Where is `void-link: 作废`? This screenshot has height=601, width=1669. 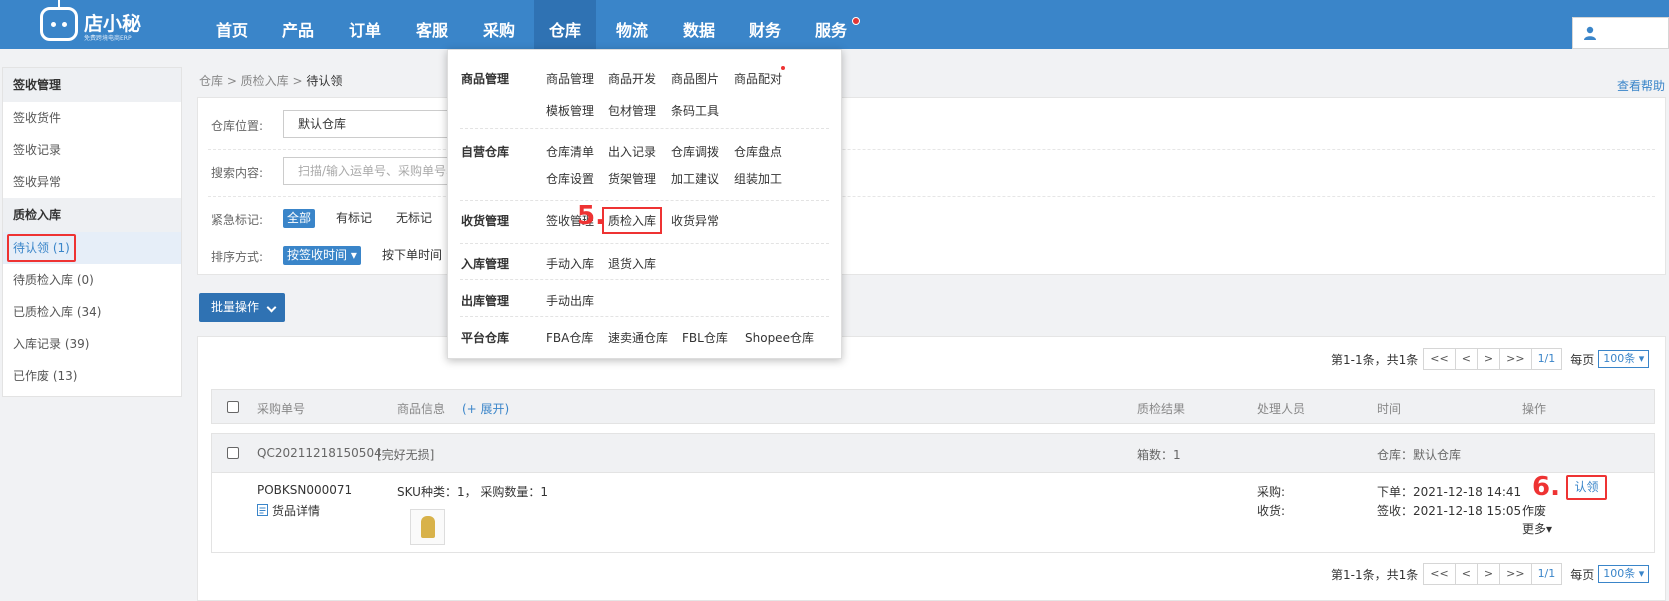
void-link: 作废 is located at coordinates (1534, 510).